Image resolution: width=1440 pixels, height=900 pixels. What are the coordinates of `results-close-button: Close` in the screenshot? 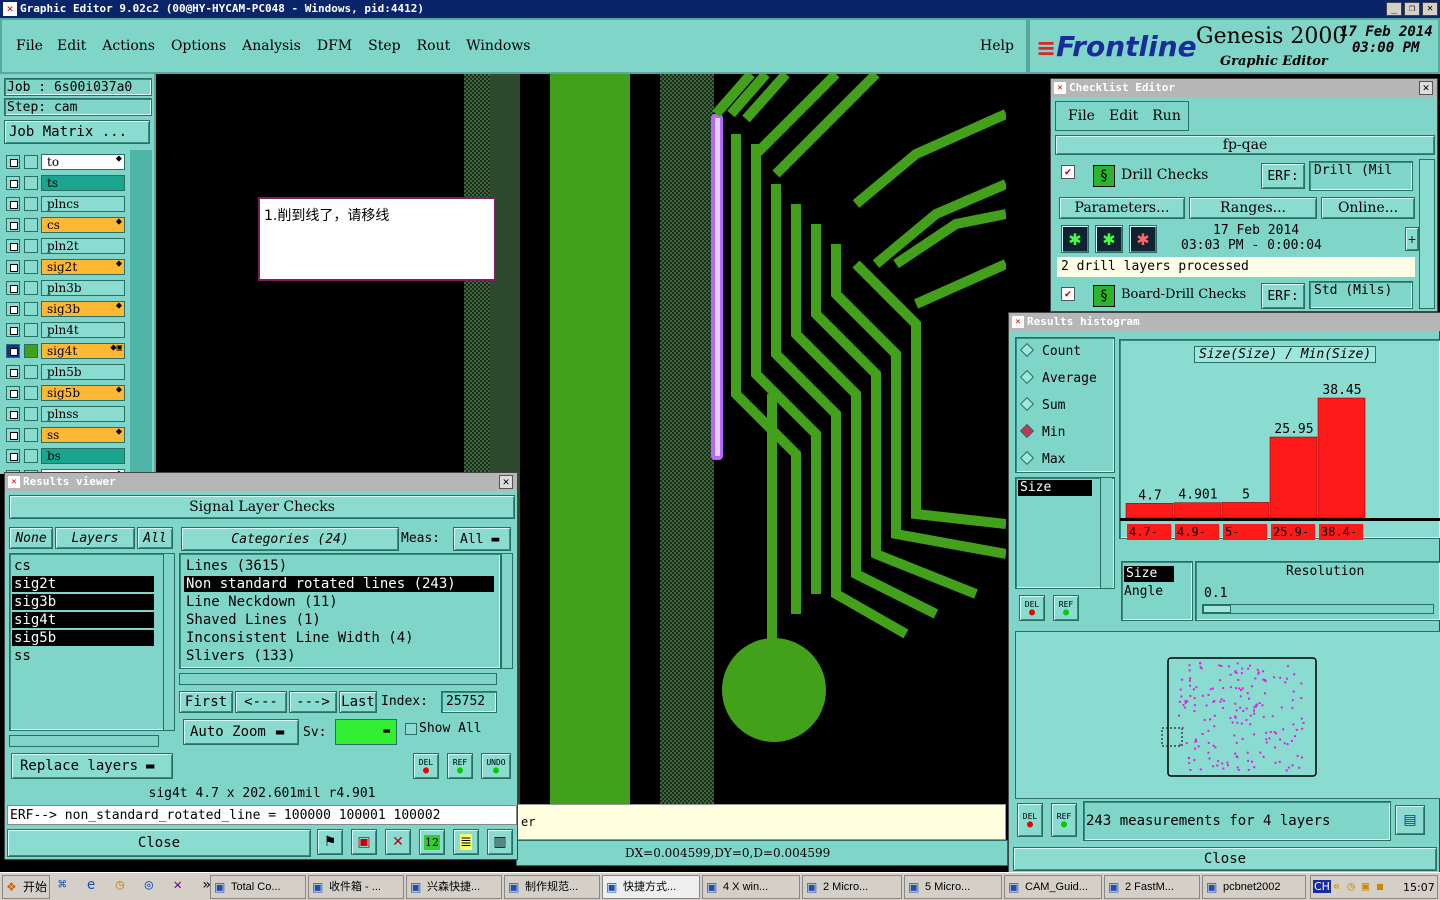 It's located at (159, 843).